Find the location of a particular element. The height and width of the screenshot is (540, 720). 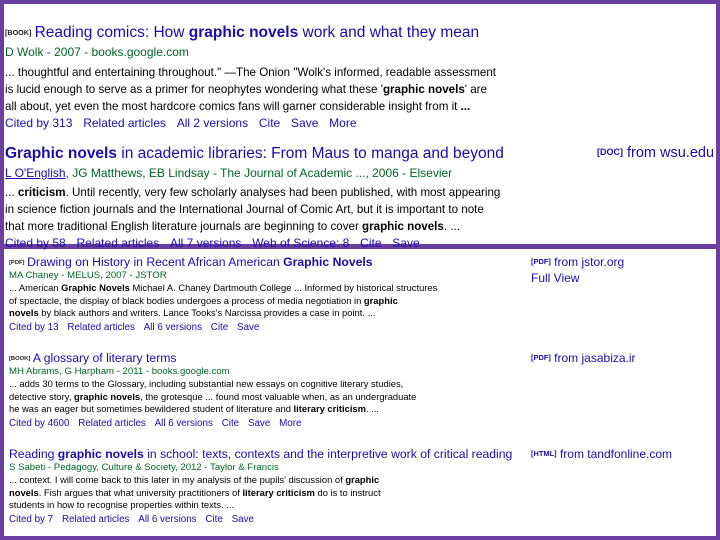

full-text-link: [PDF] from jstor.org Full View is located at coordinates (577, 270).